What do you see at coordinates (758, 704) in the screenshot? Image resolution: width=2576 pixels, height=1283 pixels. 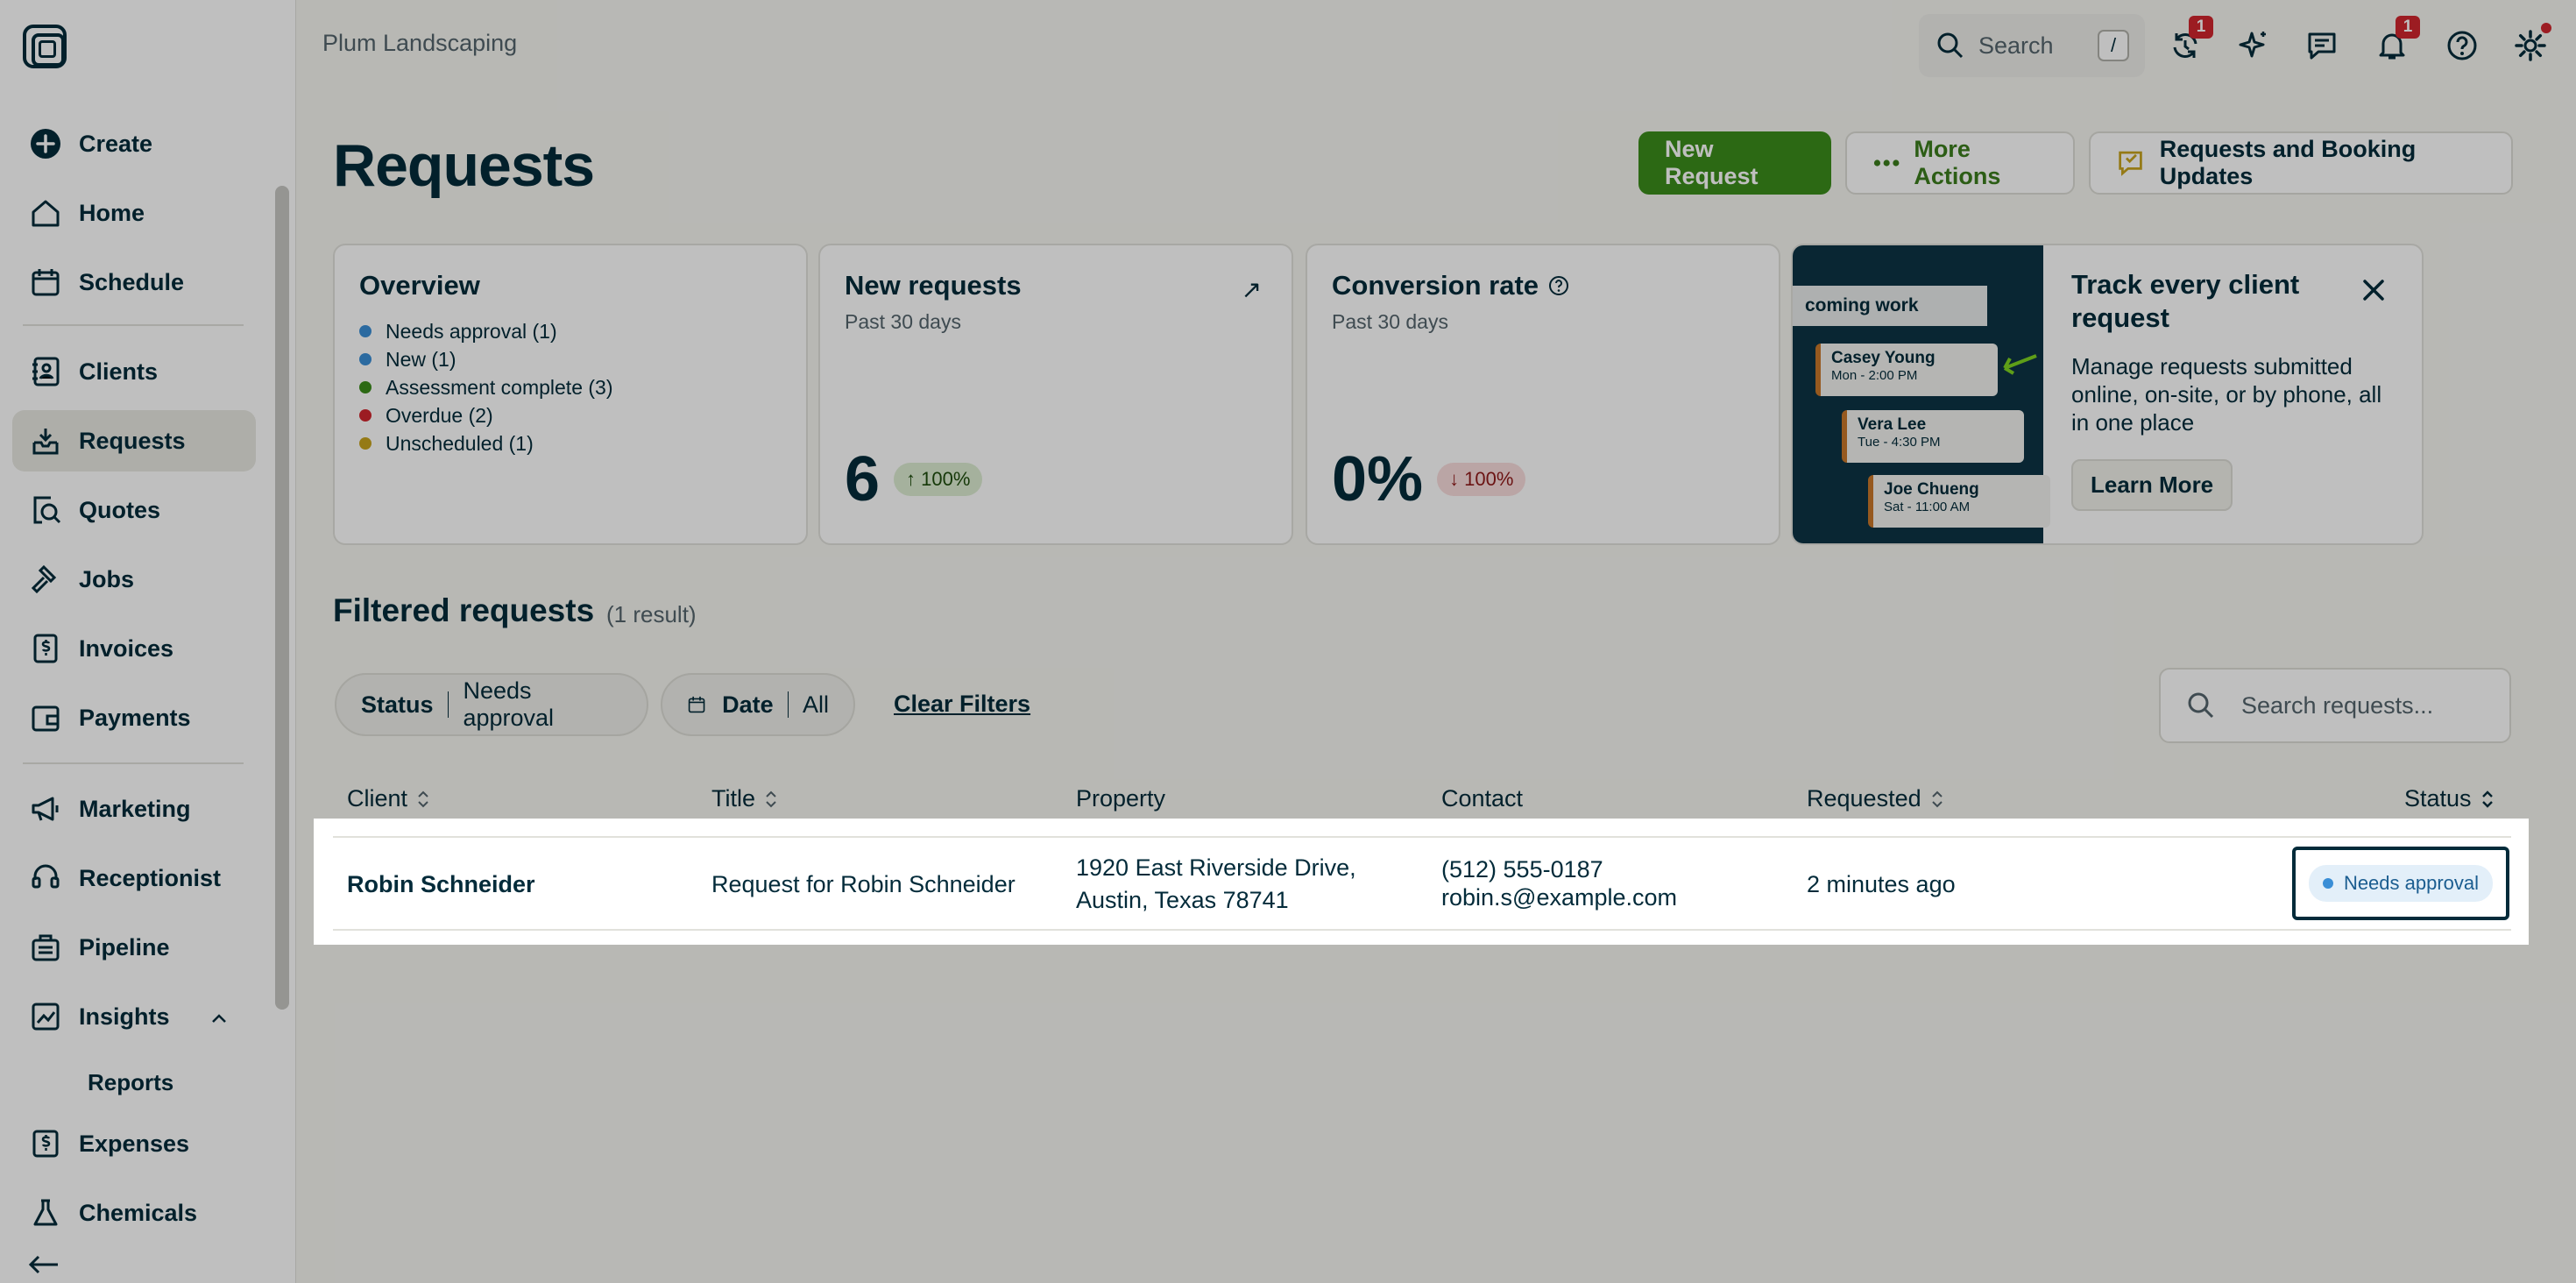 I see `date-filter-chip: Date All` at bounding box center [758, 704].